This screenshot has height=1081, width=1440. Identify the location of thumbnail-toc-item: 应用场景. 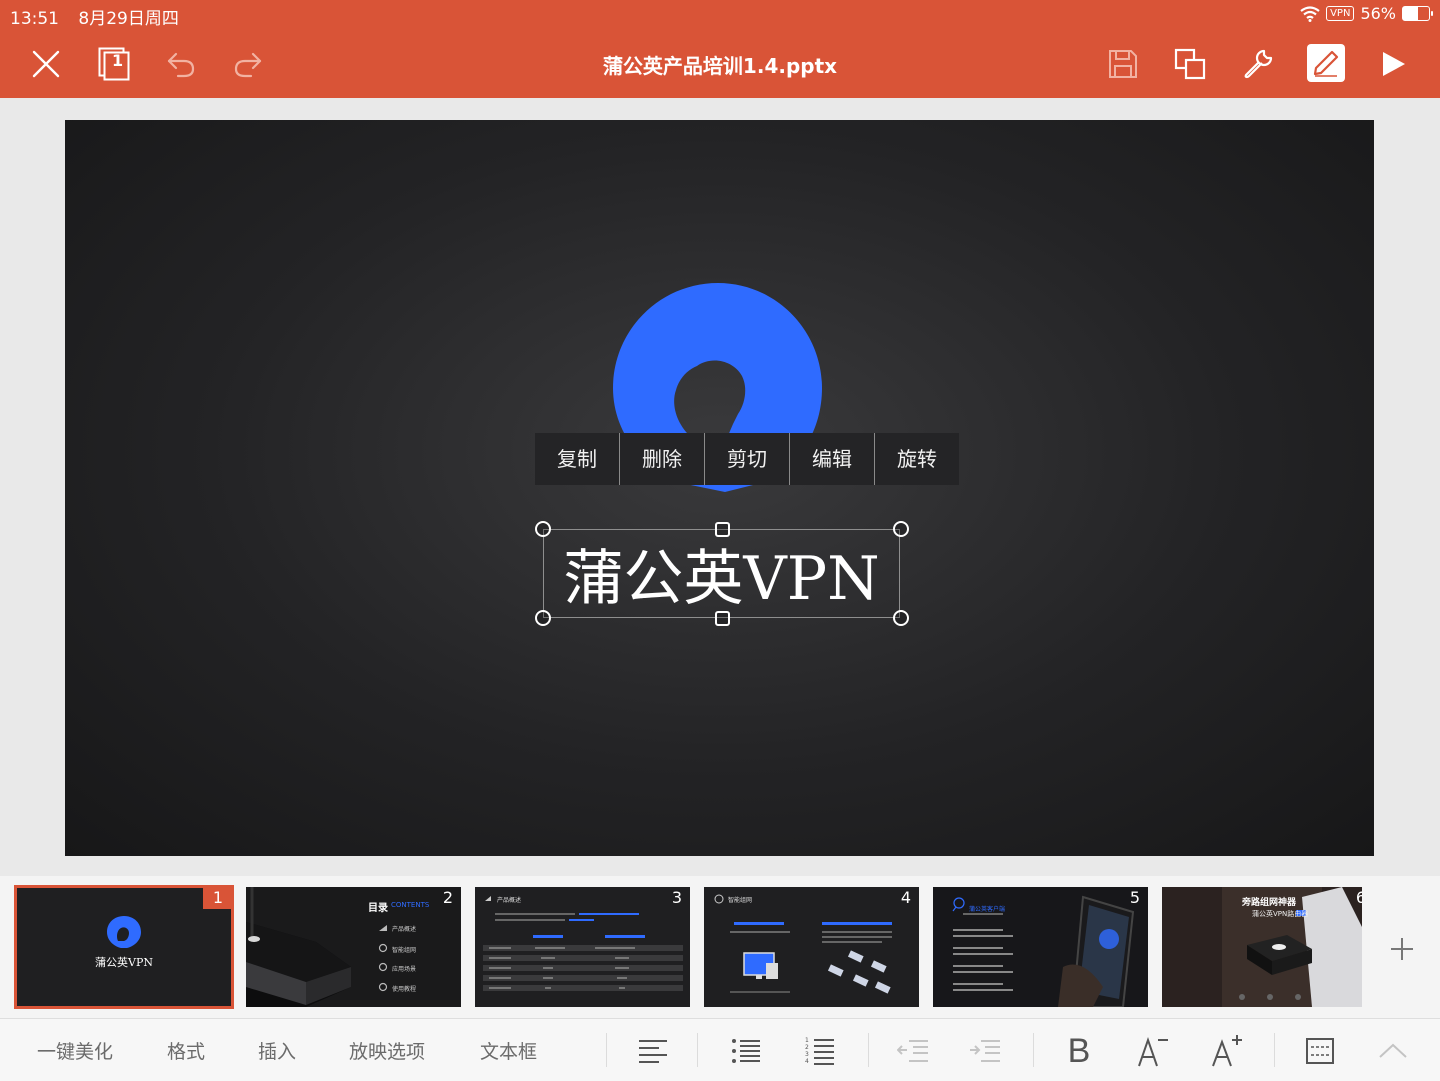
(404, 969).